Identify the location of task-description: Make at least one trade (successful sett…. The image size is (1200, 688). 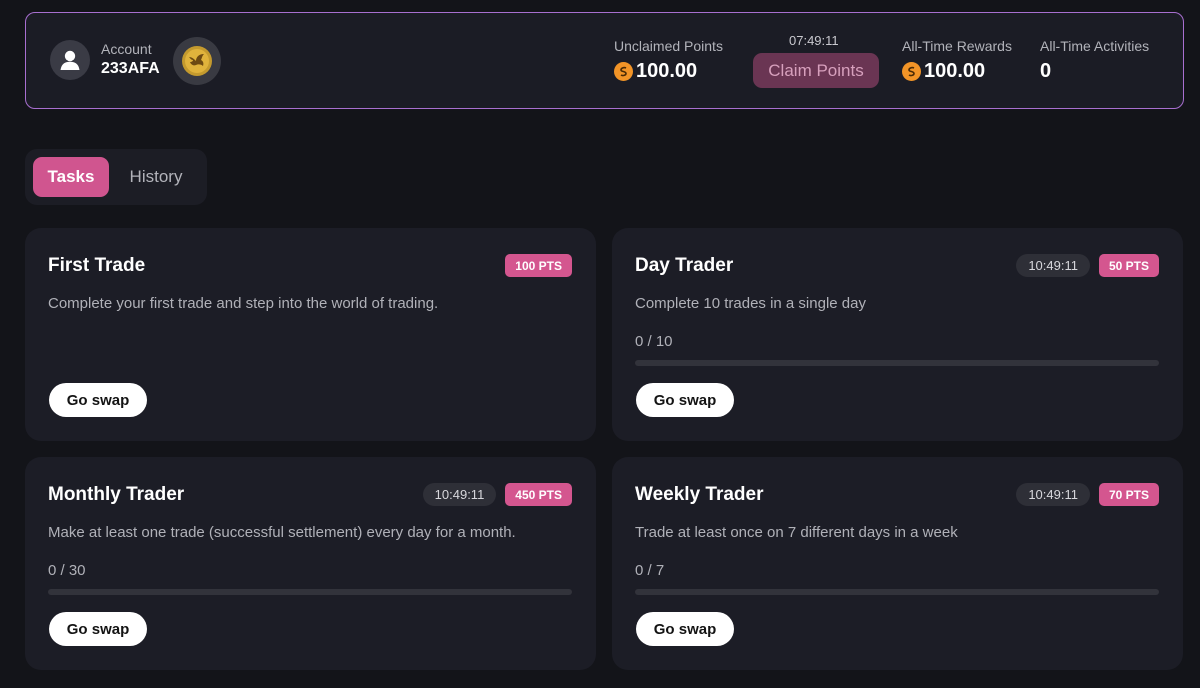
(282, 532).